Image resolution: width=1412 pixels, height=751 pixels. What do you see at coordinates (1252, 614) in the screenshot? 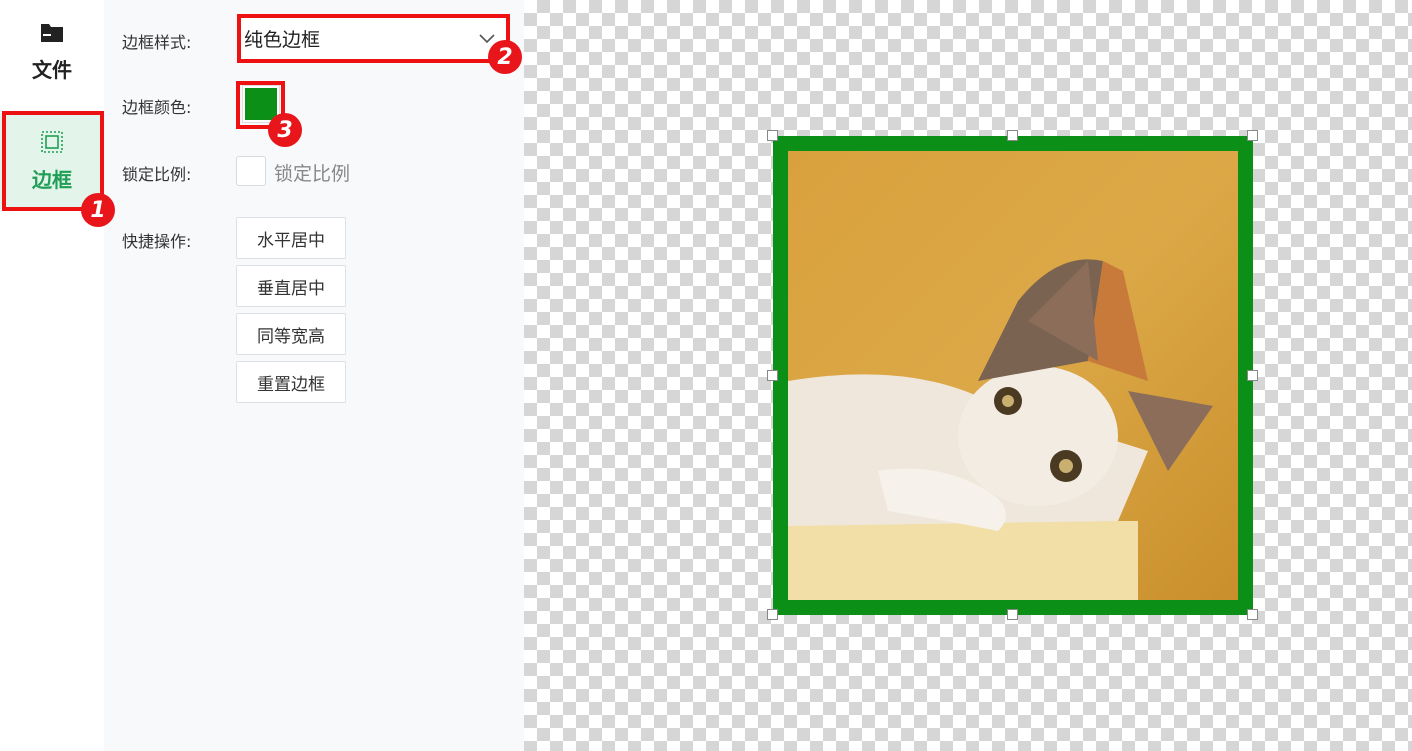
I see `resize-handle-bottom-right` at bounding box center [1252, 614].